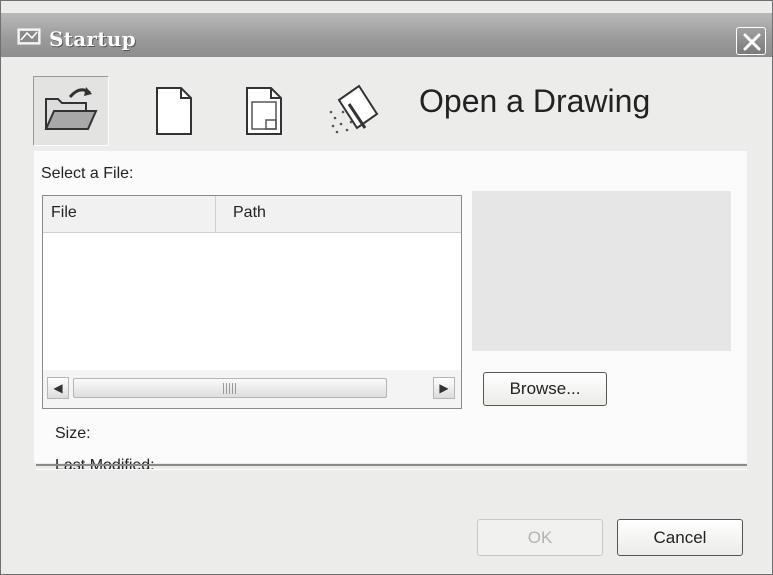 The height and width of the screenshot is (575, 773). I want to click on wizard-icon, so click(354, 109).